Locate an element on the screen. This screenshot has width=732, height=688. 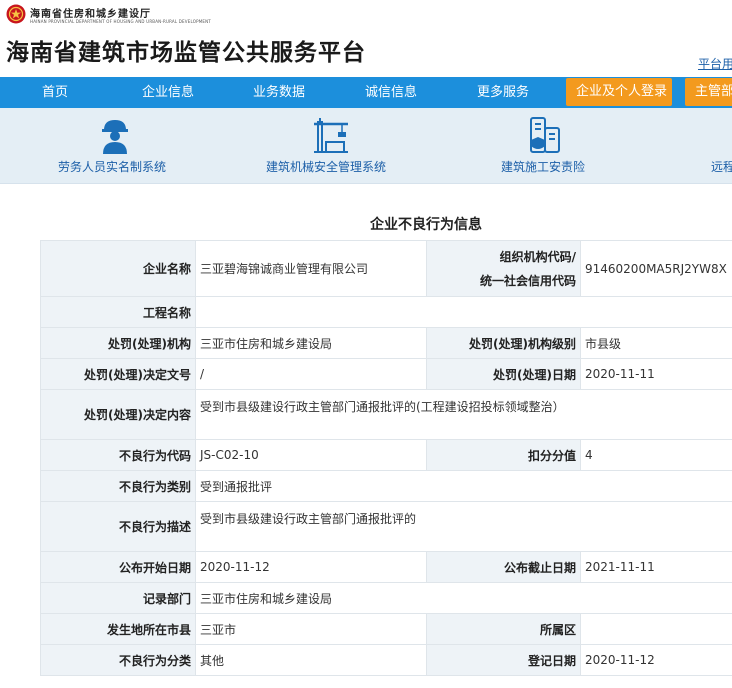
publish-start-value: 2020-11-12 is located at coordinates (311, 567).